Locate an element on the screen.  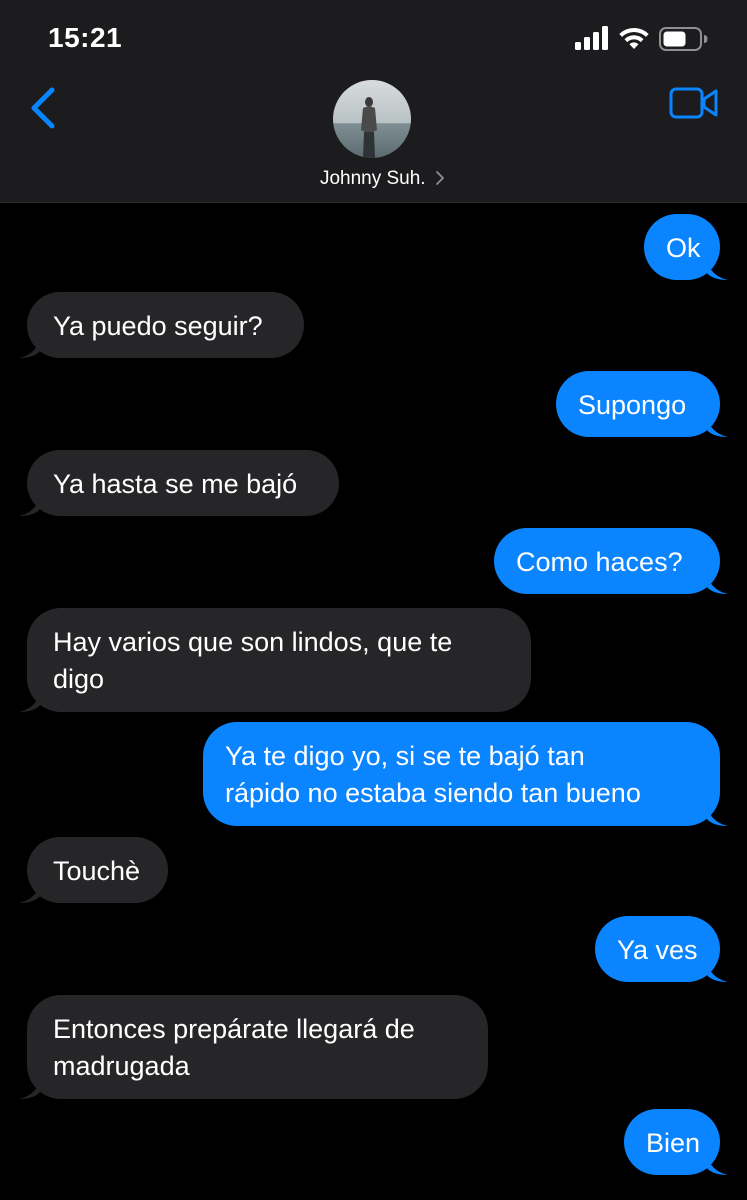
message-text-line: Ya te digo yo, si se te bajó tan is located at coordinates (405, 756).